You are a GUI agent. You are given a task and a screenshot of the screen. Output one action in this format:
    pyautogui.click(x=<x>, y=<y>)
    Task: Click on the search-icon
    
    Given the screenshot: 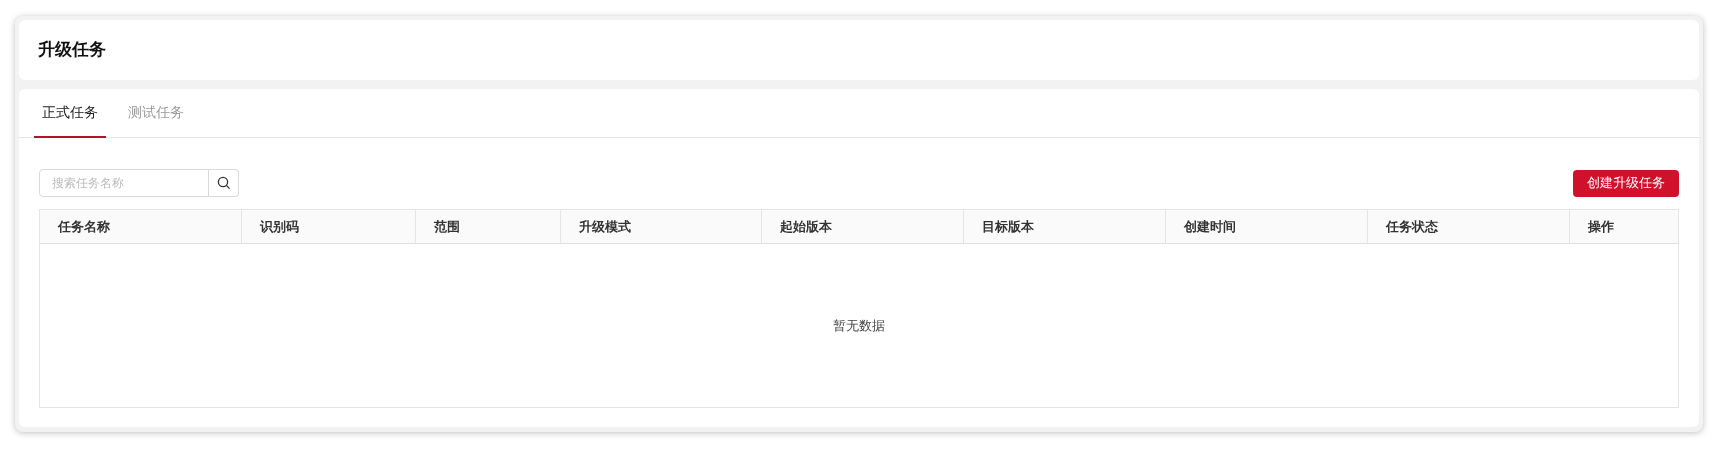 What is the action you would take?
    pyautogui.click(x=223, y=183)
    